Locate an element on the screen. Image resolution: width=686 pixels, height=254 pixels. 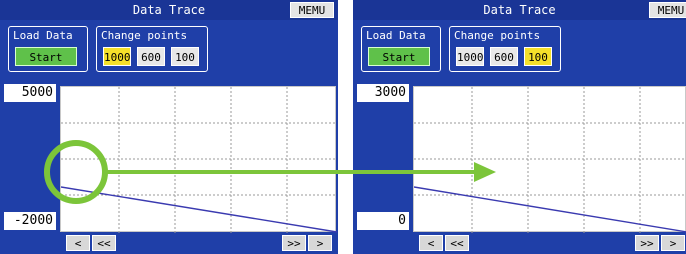
arrow-head-icon is located at coordinates (485, 172).